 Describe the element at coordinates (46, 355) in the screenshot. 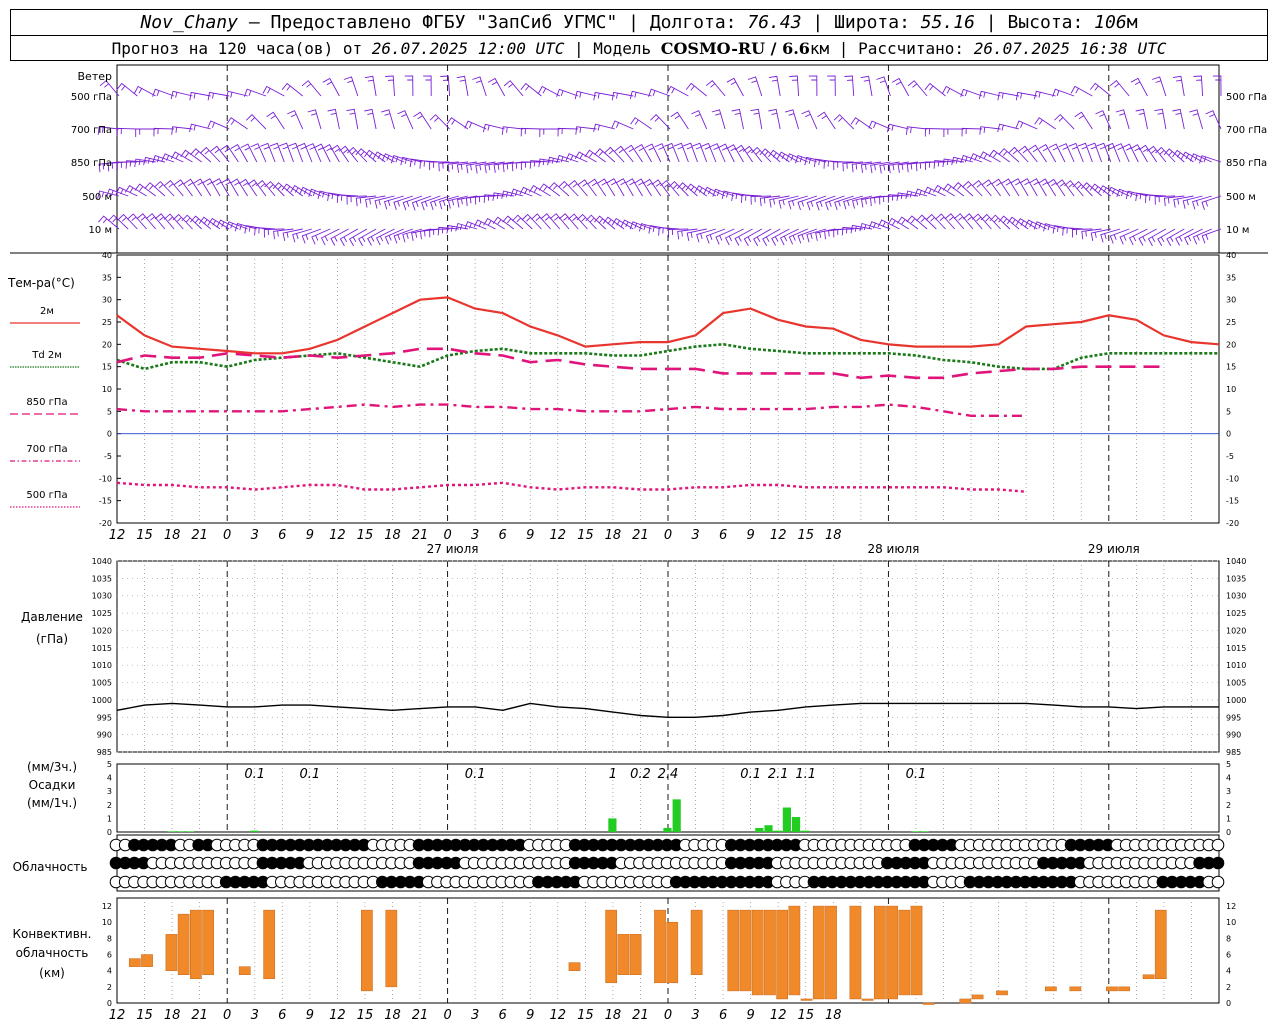

I see `temp-legend-label: Td 2м` at that location.